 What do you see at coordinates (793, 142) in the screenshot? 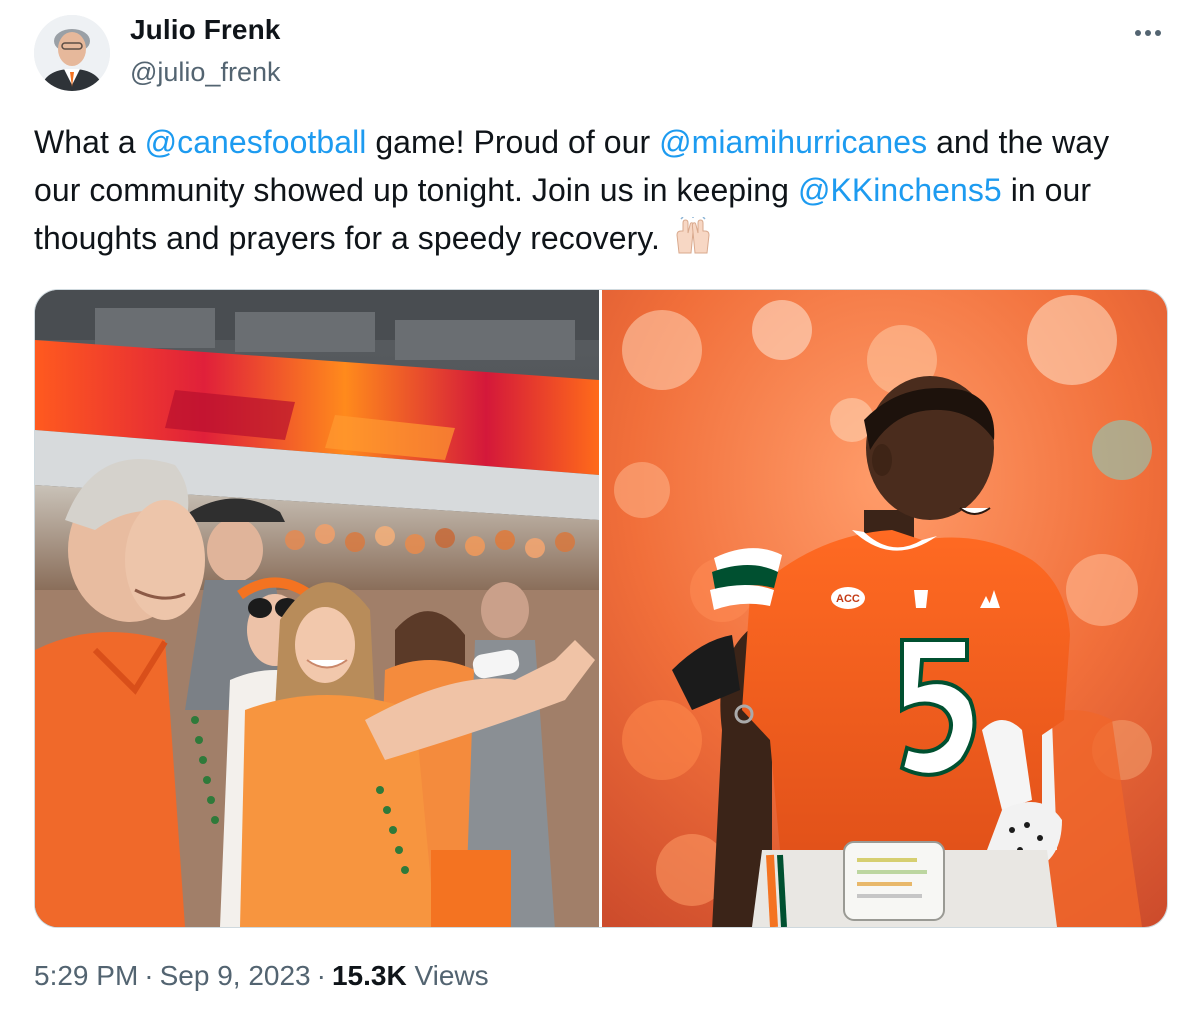
I see `mention-link-miamihurricanes: @miamihurricanes` at bounding box center [793, 142].